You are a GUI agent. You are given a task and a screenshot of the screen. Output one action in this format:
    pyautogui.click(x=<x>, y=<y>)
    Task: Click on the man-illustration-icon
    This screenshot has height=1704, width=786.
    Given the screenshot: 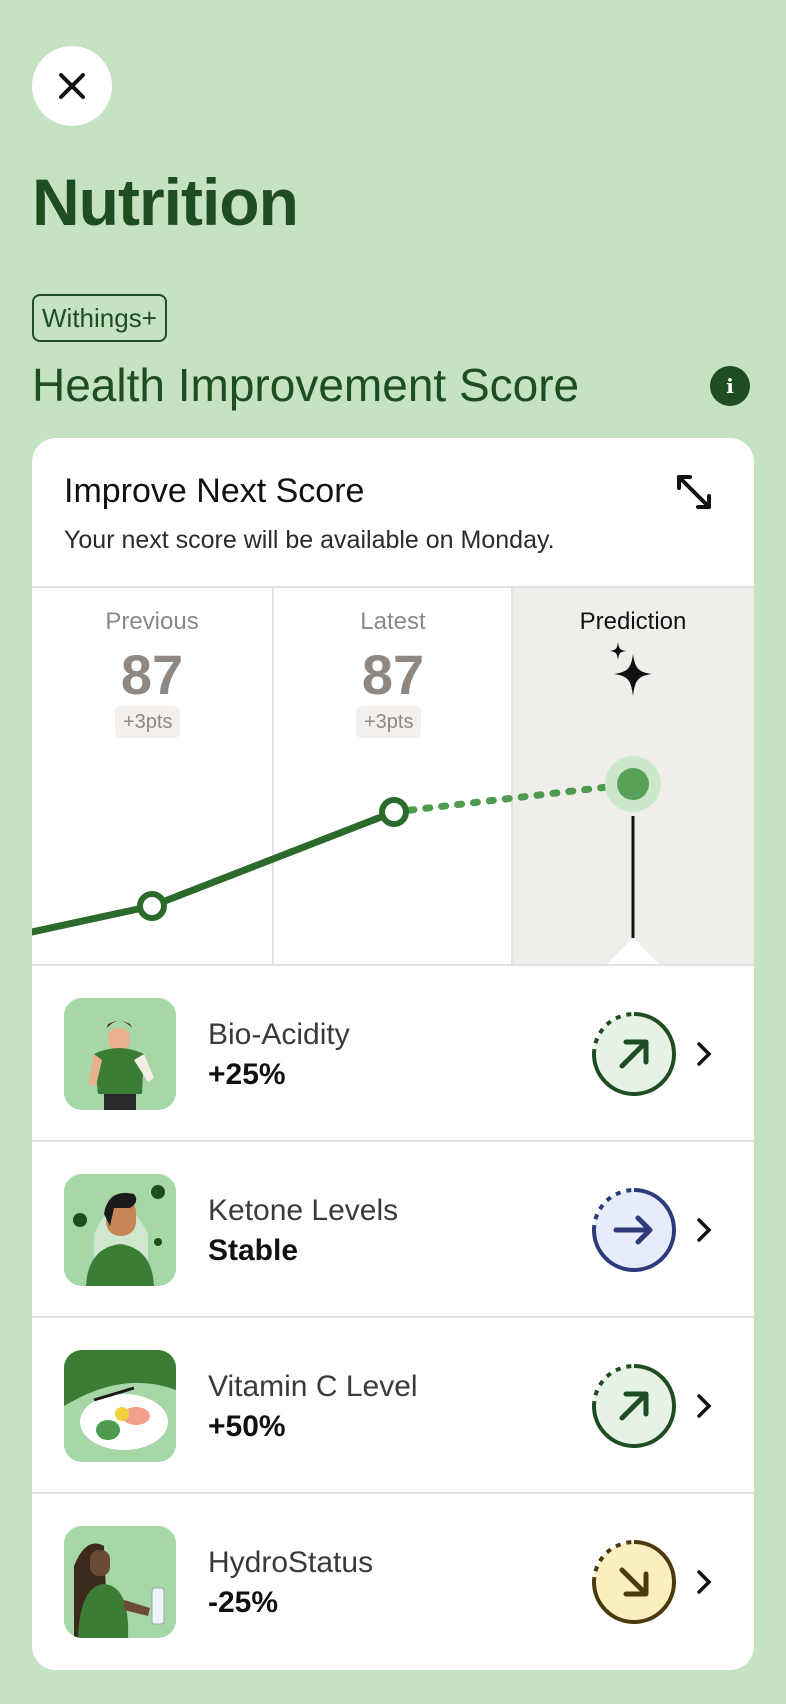 What is the action you would take?
    pyautogui.click(x=120, y=1054)
    